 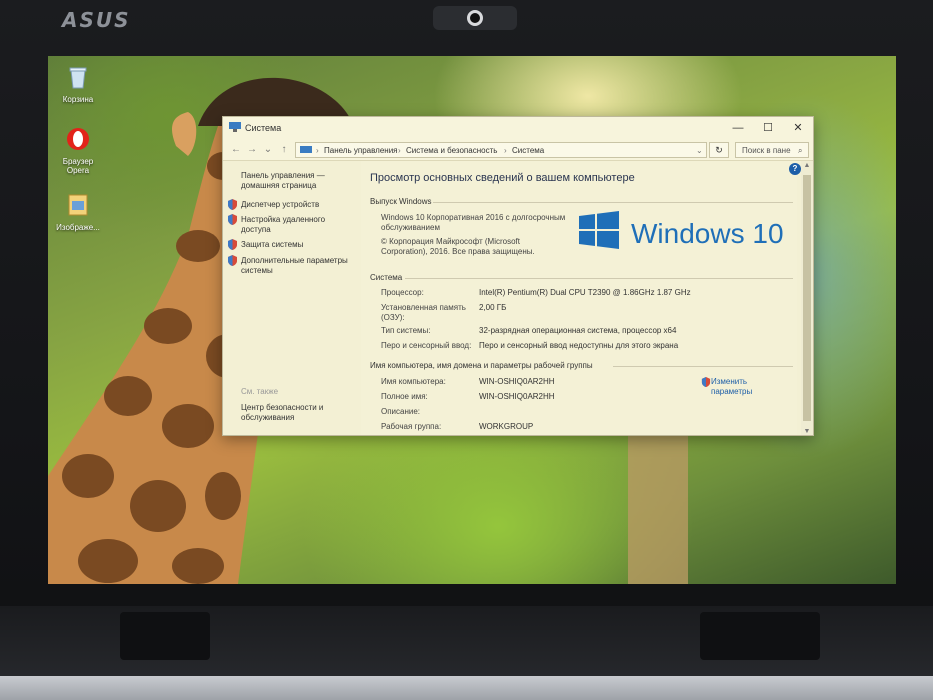 What do you see at coordinates (795, 169) in the screenshot?
I see `help-icon: ?` at bounding box center [795, 169].